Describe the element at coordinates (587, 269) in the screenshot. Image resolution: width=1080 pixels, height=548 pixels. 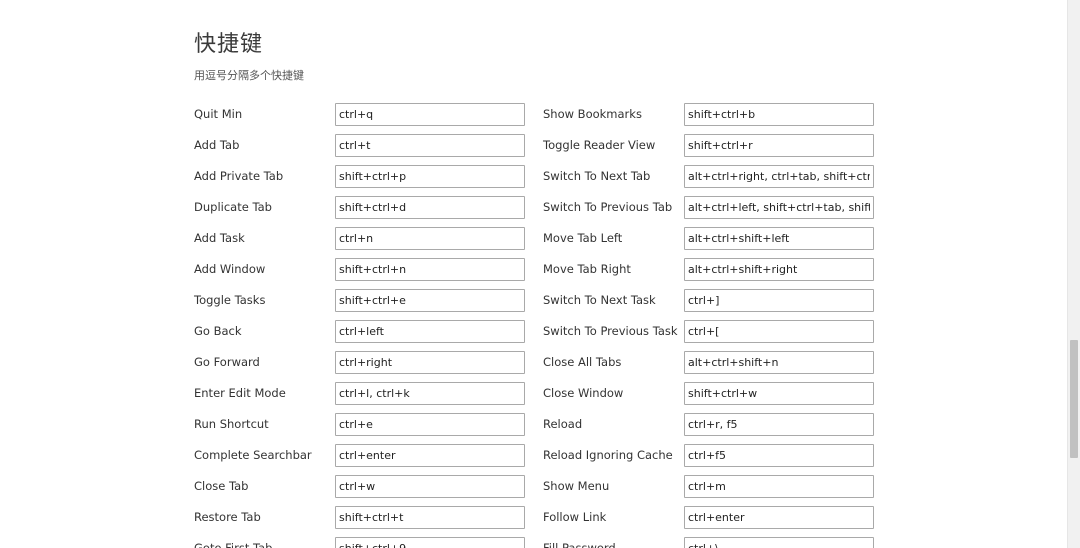
I see `shortcut-label: Move Tab Right` at that location.